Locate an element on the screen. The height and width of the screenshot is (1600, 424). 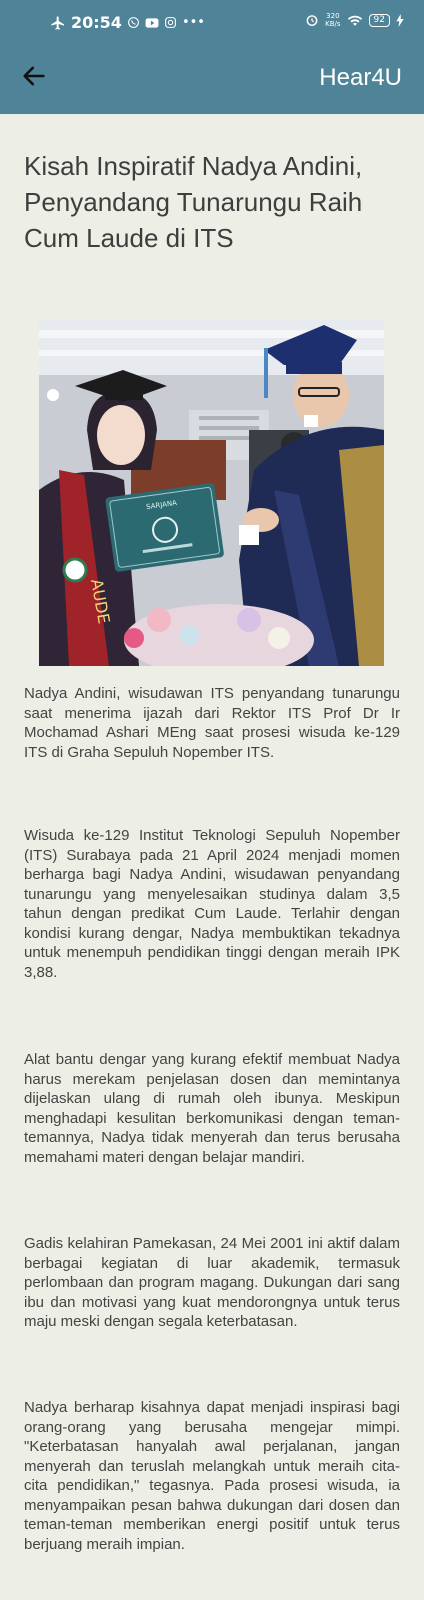
status-left: 20:54 ••• is located at coordinates (127, 22).